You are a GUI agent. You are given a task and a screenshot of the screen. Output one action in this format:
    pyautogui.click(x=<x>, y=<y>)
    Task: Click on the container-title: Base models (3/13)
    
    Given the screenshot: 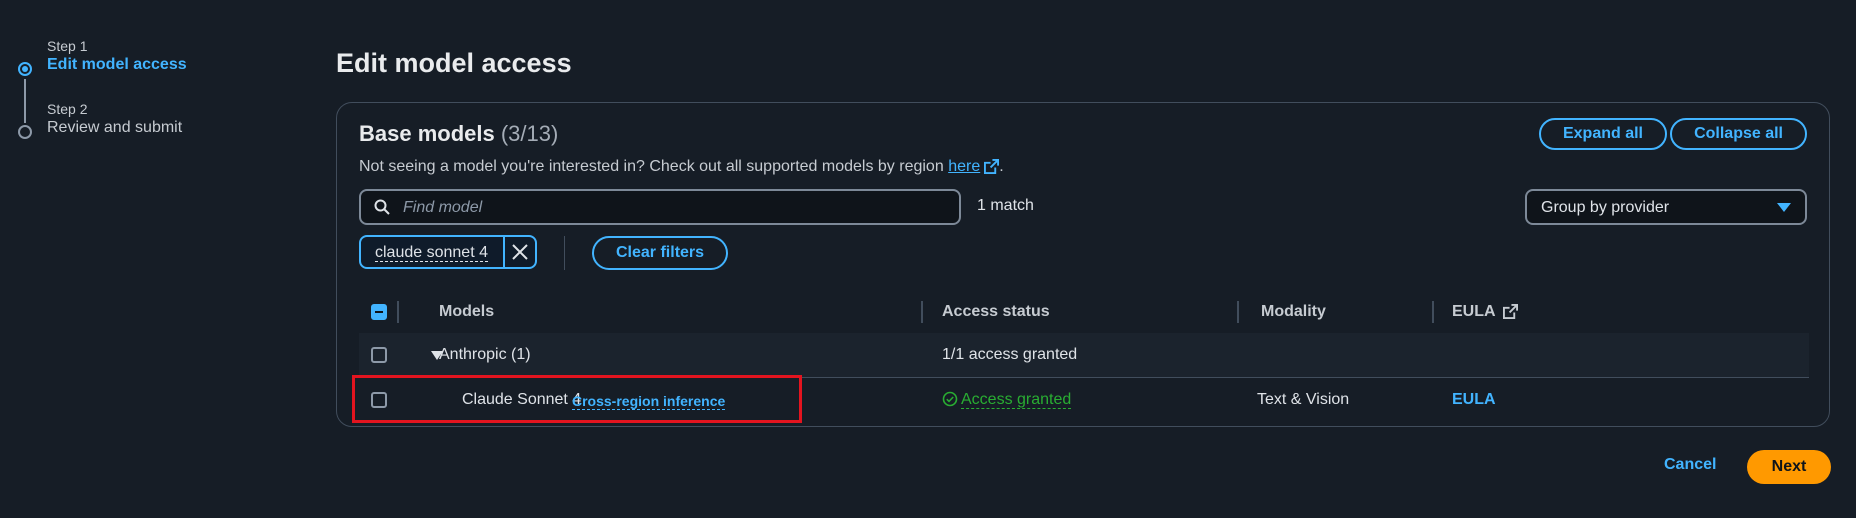 What is the action you would take?
    pyautogui.click(x=458, y=134)
    